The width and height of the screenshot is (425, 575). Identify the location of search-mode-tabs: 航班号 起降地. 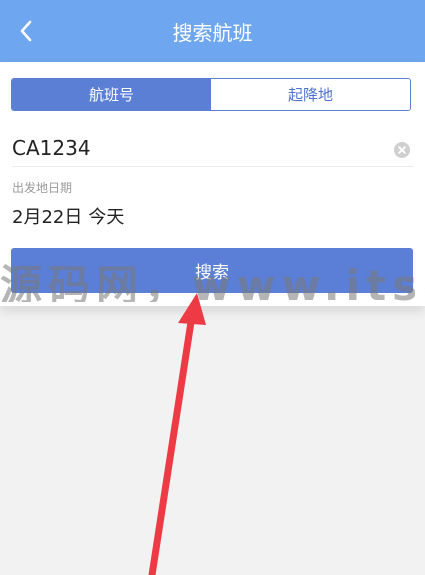
(211, 94).